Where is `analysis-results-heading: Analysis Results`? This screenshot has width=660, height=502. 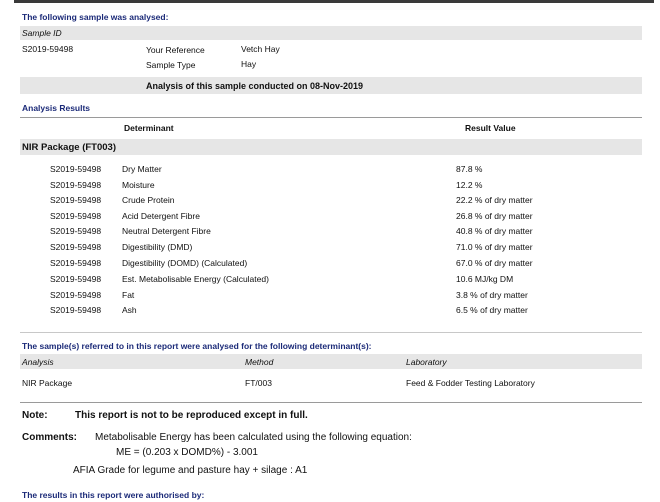 analysis-results-heading: Analysis Results is located at coordinates (56, 108).